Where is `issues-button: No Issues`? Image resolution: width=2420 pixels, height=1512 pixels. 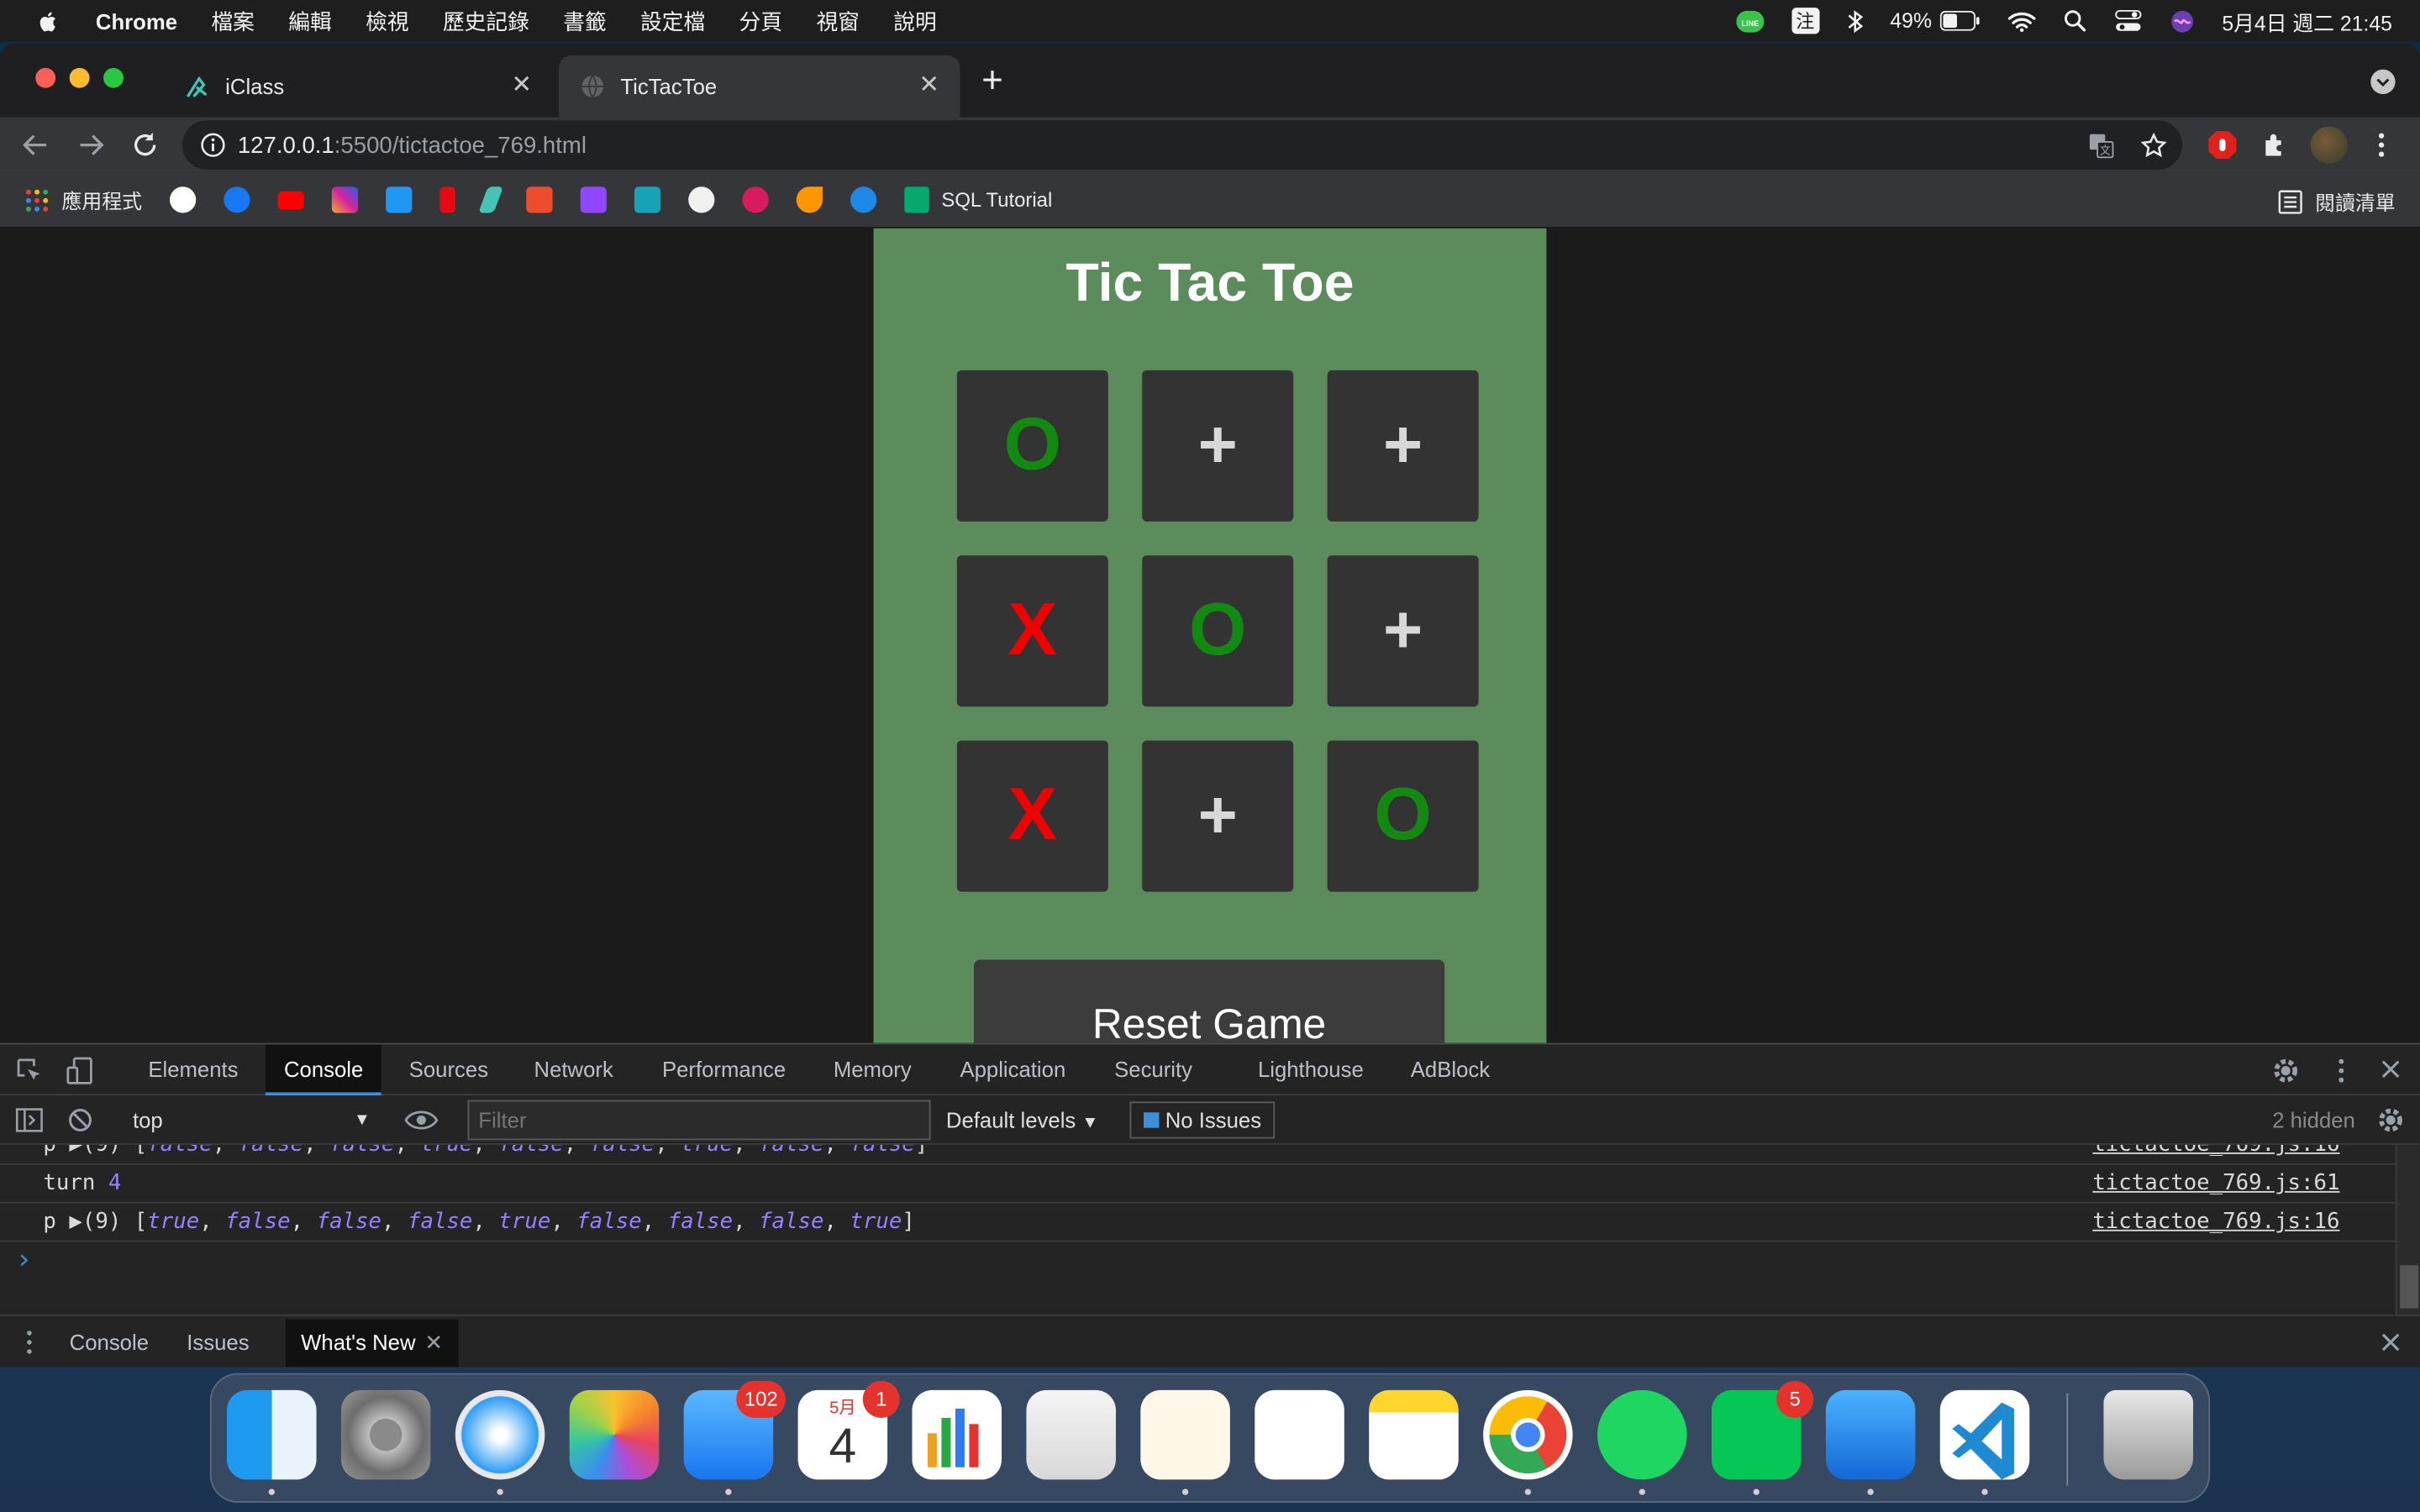 issues-button: No Issues is located at coordinates (1202, 1120).